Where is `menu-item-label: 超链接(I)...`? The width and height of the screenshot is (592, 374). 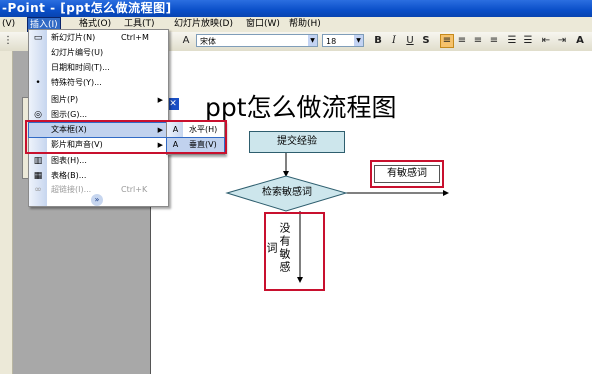 menu-item-label: 超链接(I)... is located at coordinates (71, 189).